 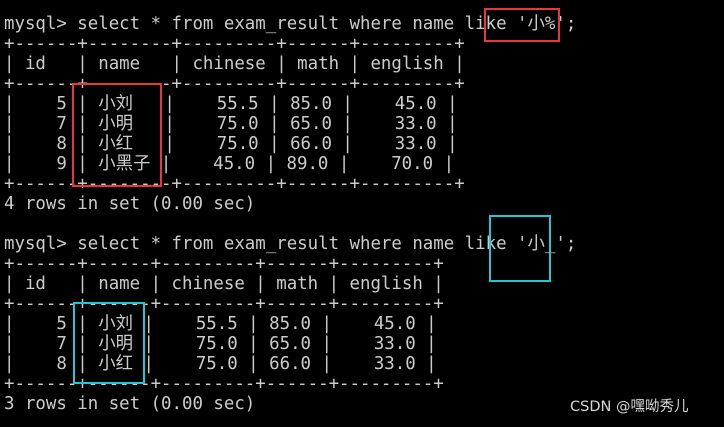 I want to click on watermark-text: CSDN @嘿呦秀儿, so click(x=629, y=407).